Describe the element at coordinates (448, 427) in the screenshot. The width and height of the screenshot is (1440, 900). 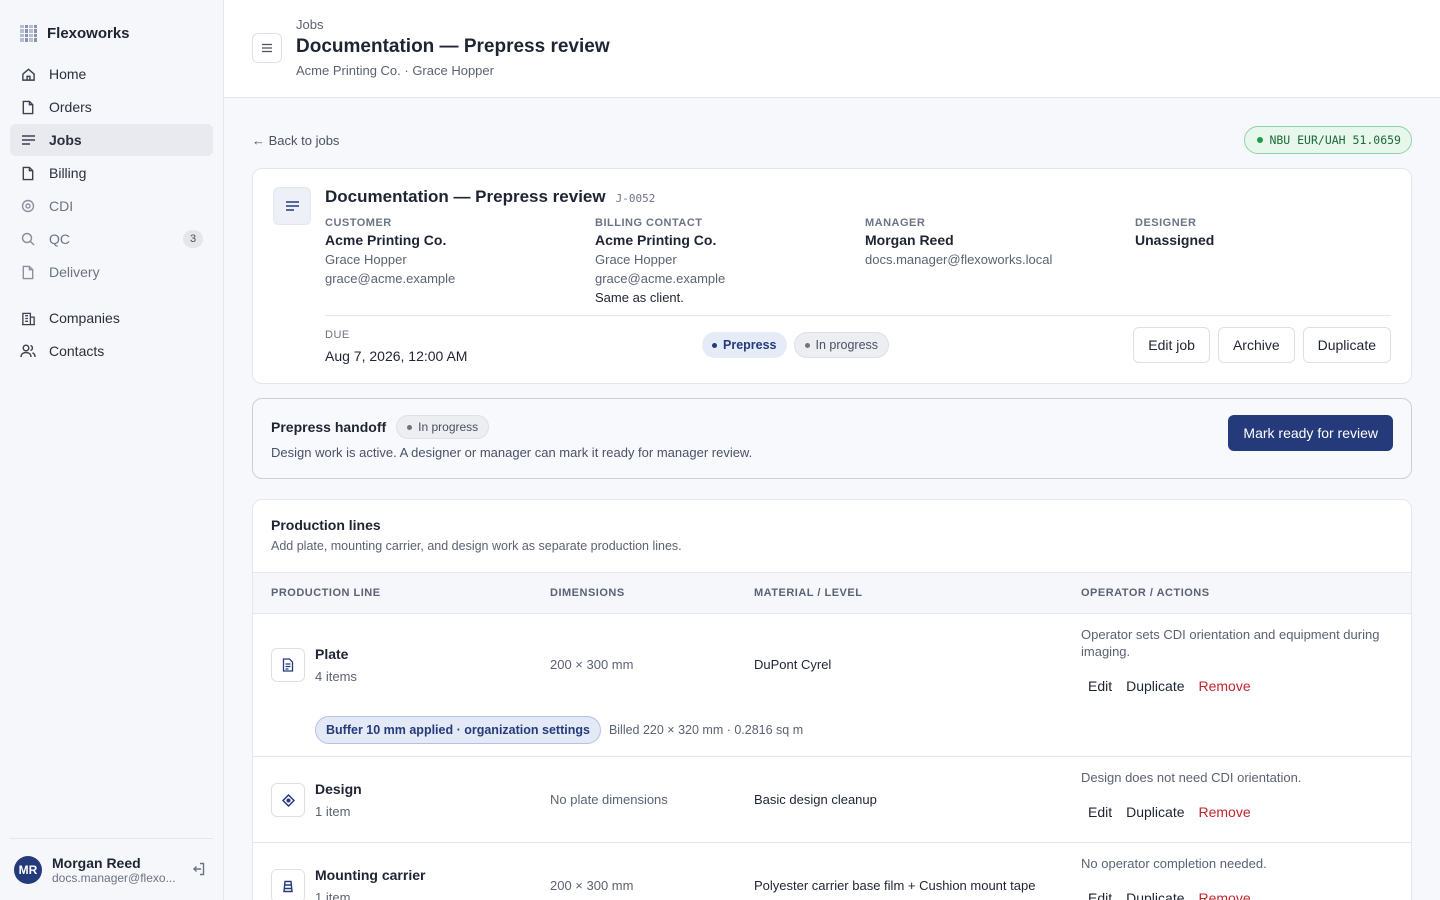
I see `handoff-status-label: In progress` at that location.